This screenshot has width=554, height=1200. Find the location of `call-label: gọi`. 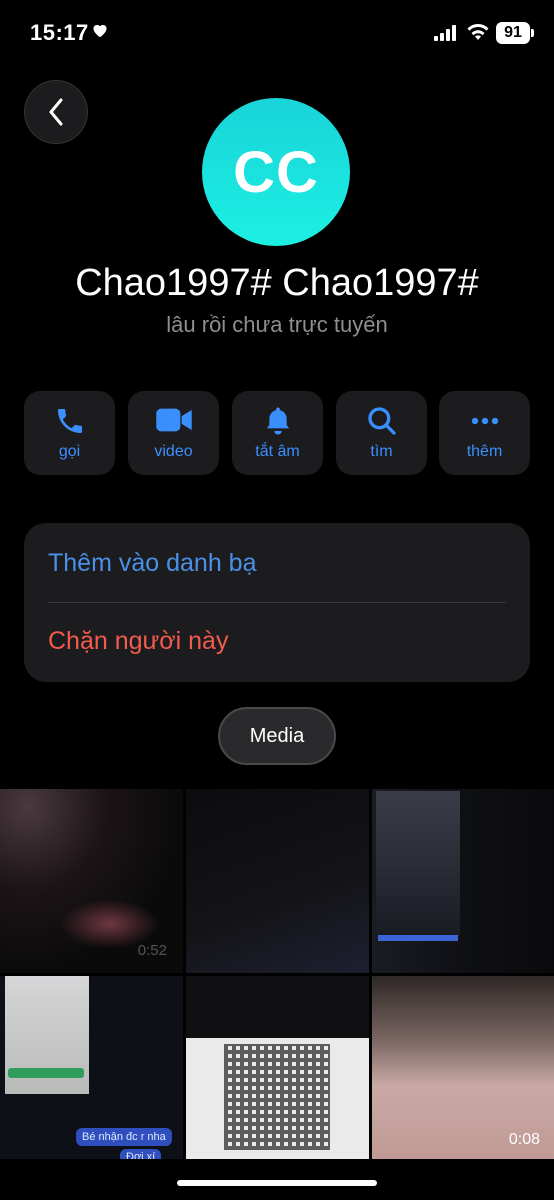

call-label: gọi is located at coordinates (69, 451).